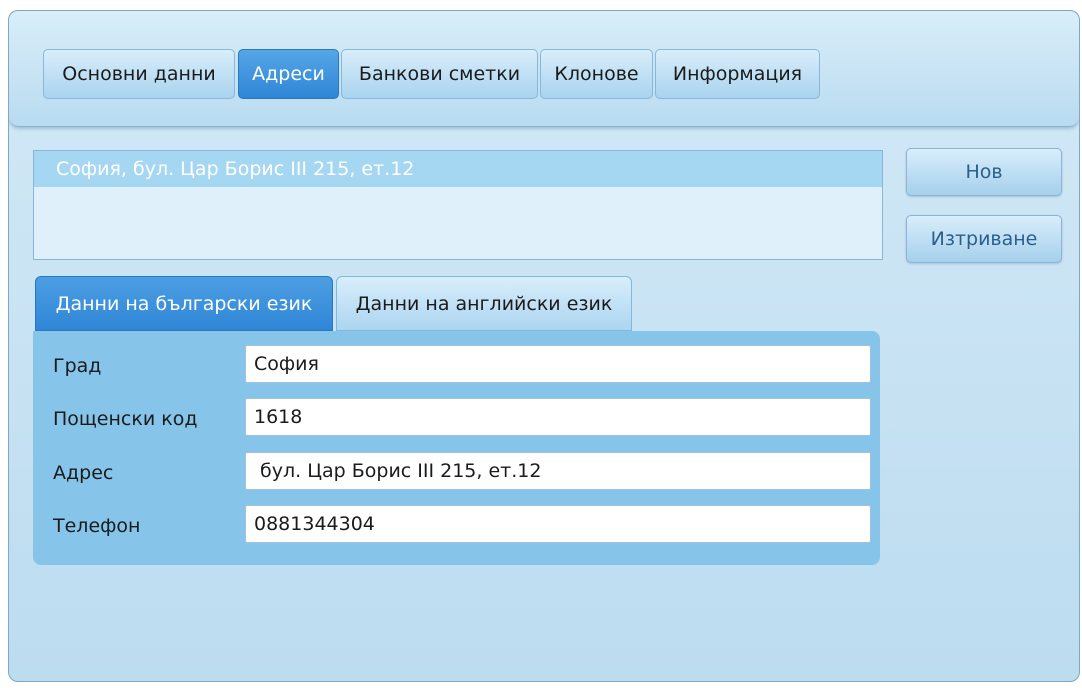 The image size is (1082, 688). What do you see at coordinates (97, 526) in the screenshot?
I see `phone-label: Телефон` at bounding box center [97, 526].